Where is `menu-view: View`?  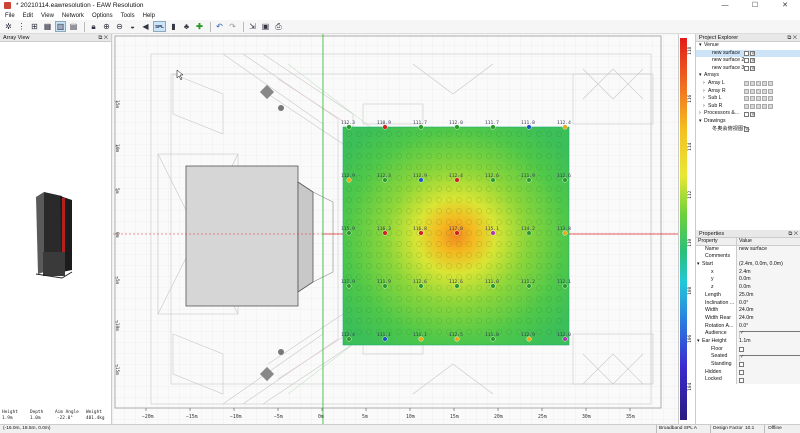
menu-view: View is located at coordinates (47, 16).